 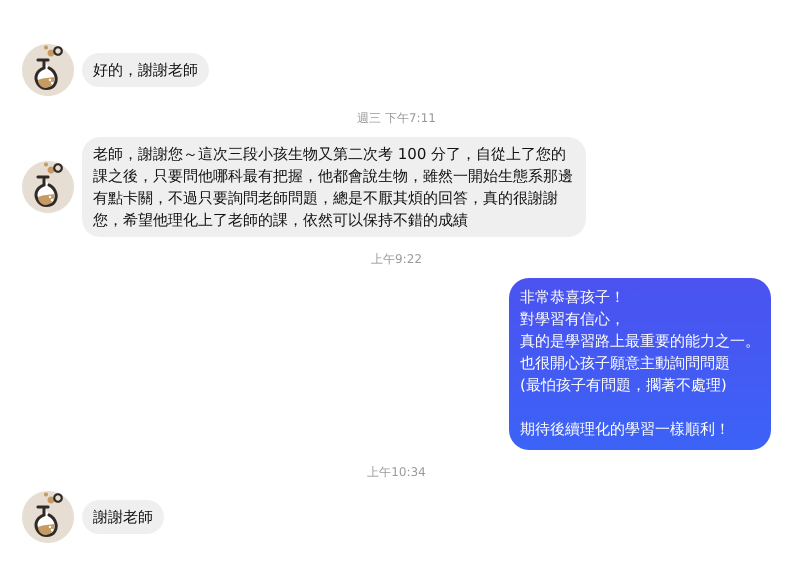 I want to click on message-line: 期待後續理化的學習一樣順利！, so click(x=625, y=429).